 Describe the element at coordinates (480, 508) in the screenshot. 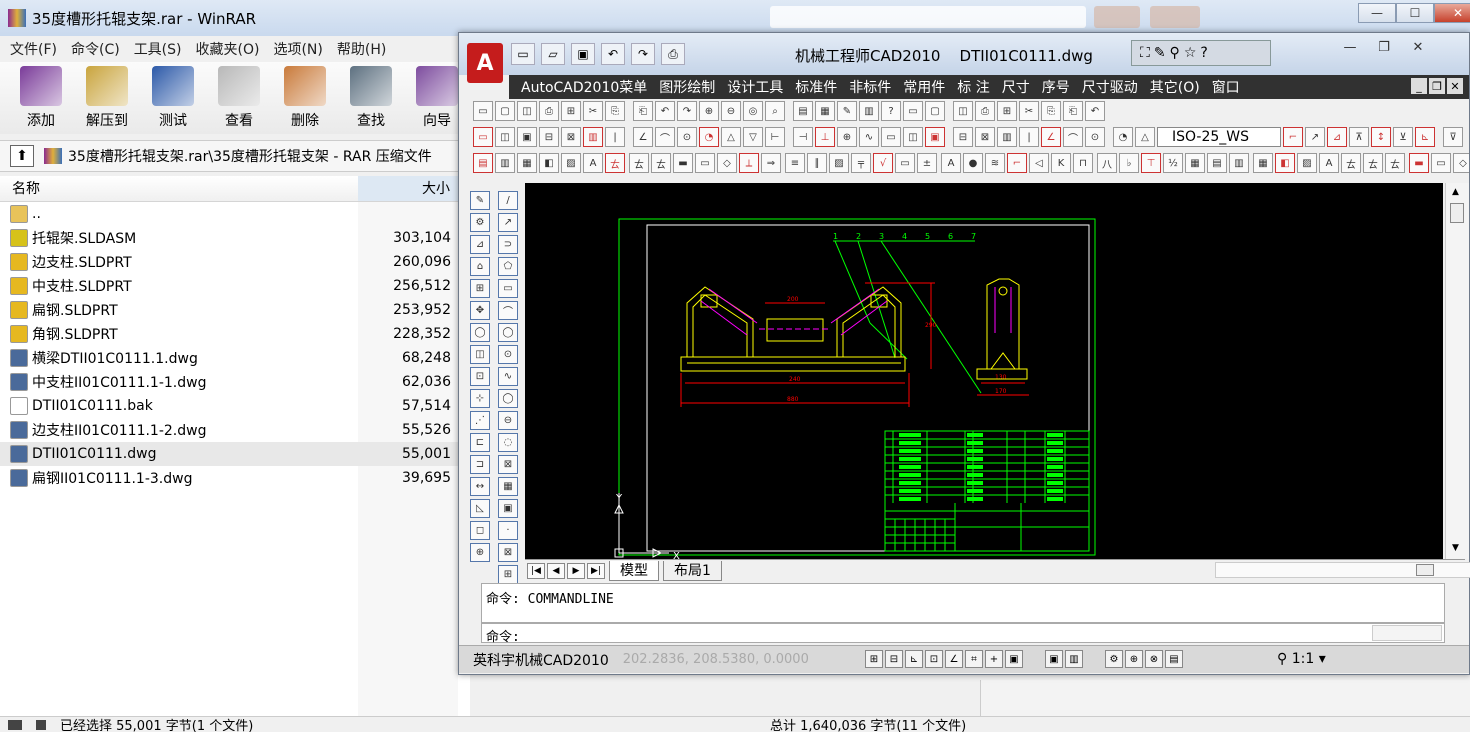

I see `modify-tool-icon: ◺` at that location.